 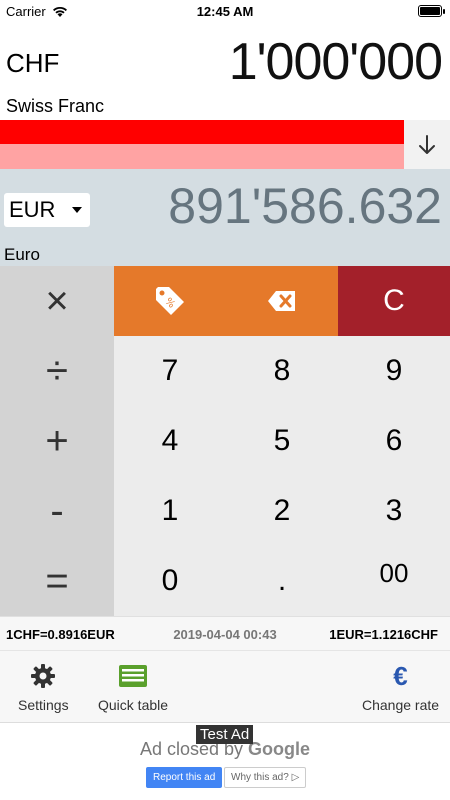 I want to click on source-flag-bar-top, so click(x=202, y=132).